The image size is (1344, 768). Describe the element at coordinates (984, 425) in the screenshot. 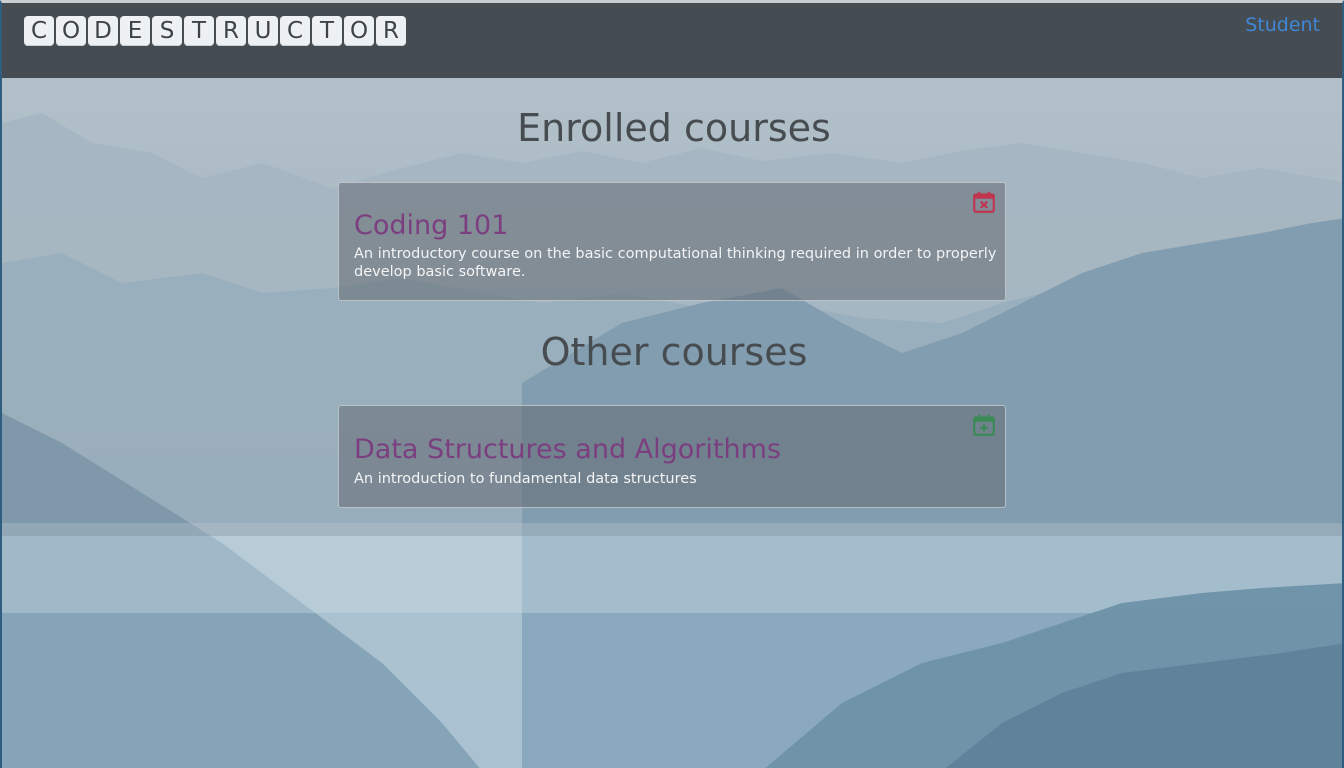

I see `calendar-add-icon` at that location.